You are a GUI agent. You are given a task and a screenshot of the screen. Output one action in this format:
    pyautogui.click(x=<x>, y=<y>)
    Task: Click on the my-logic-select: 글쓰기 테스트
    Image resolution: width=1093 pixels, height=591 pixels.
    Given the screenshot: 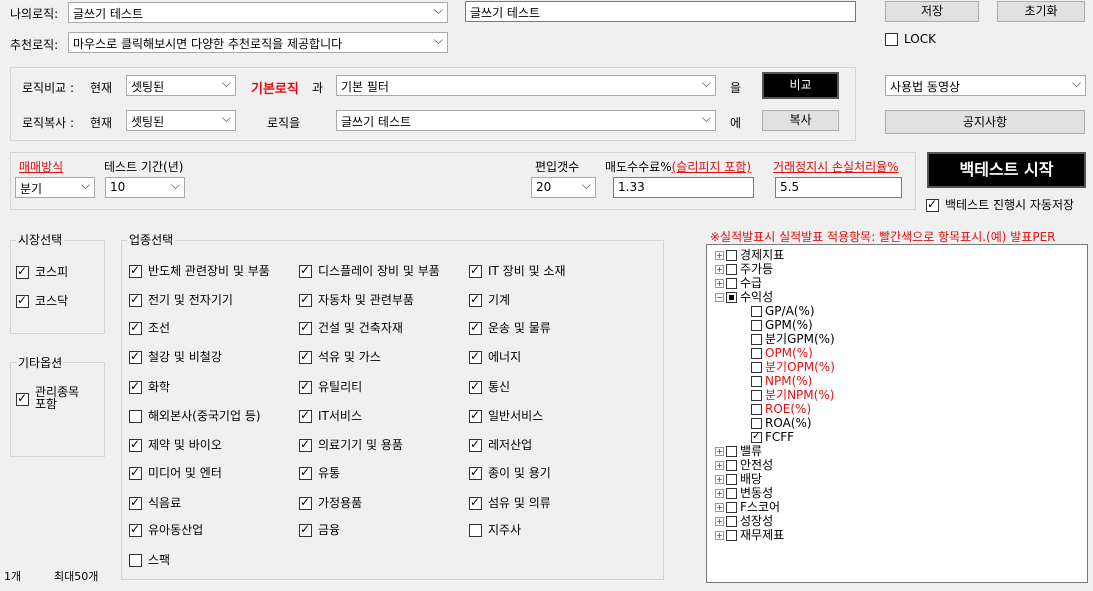 What is the action you would take?
    pyautogui.click(x=258, y=12)
    